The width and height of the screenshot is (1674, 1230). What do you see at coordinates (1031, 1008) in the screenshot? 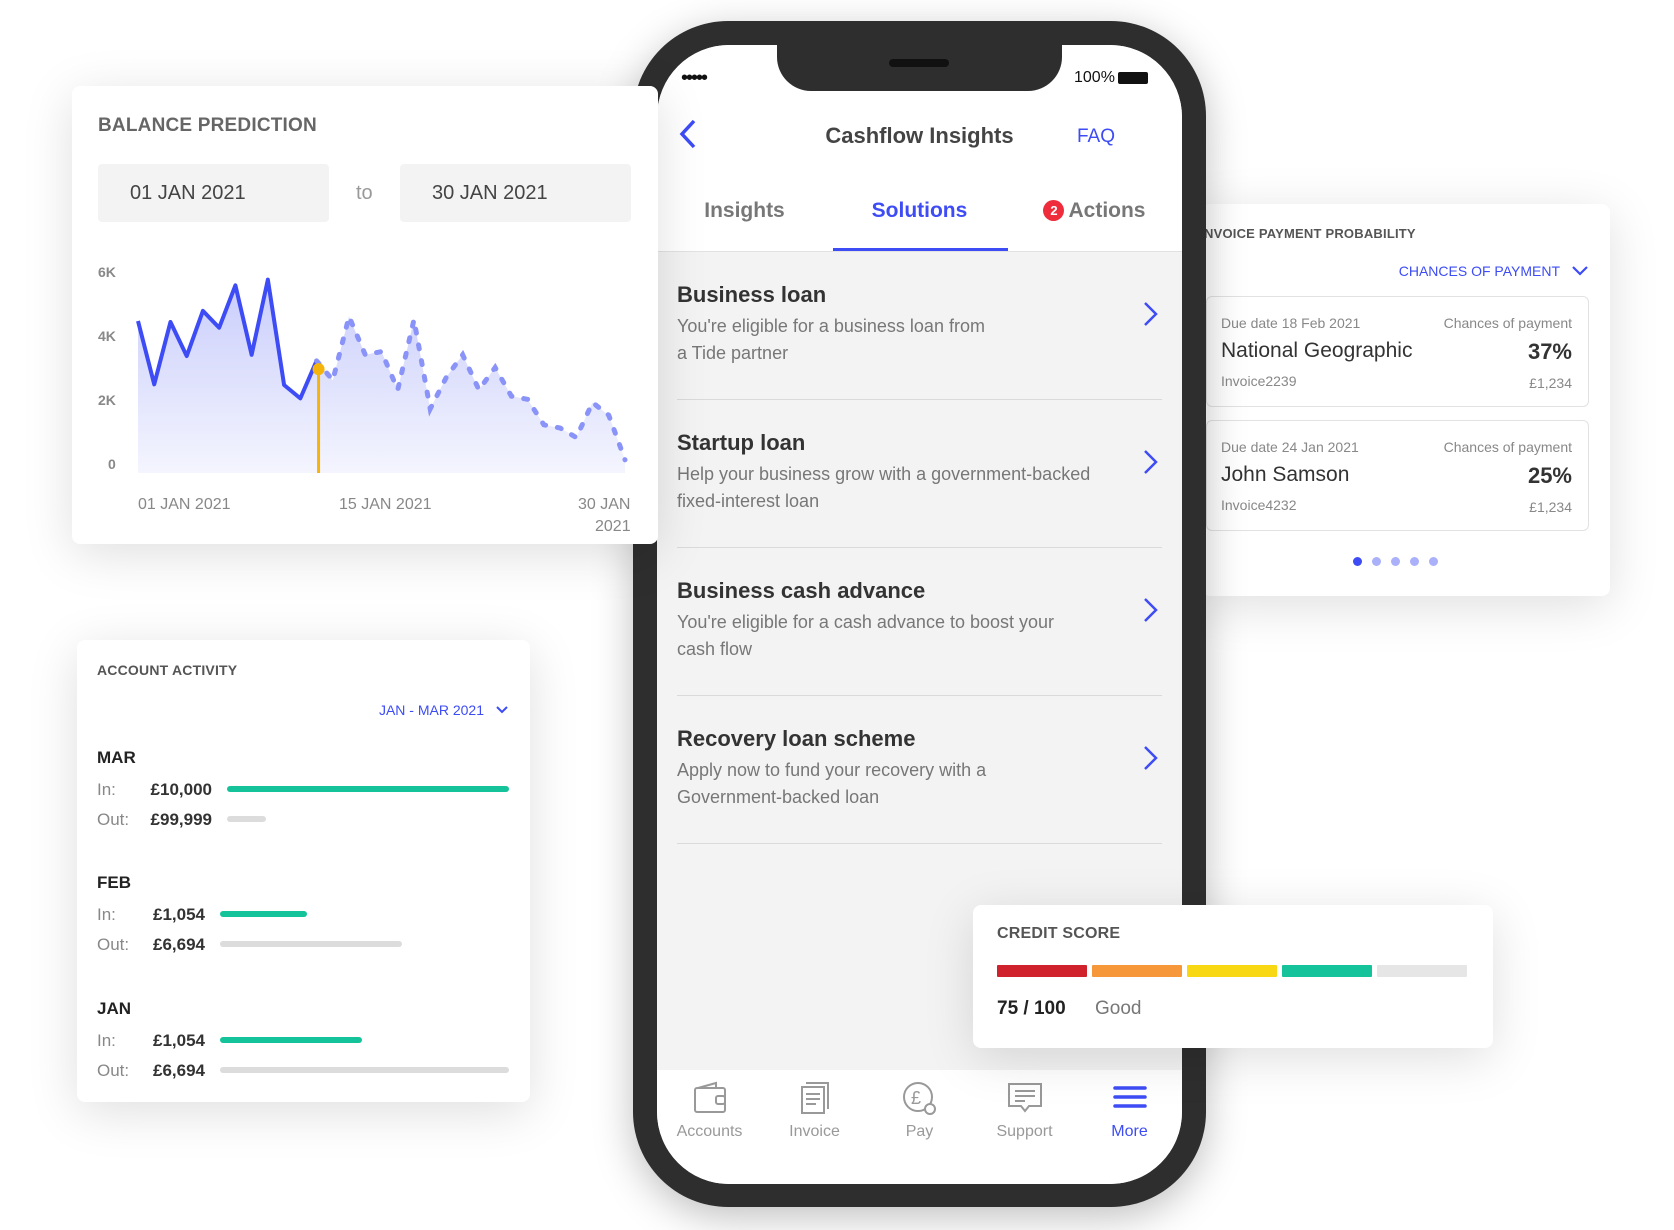
I see `score-value: 75 / 100` at bounding box center [1031, 1008].